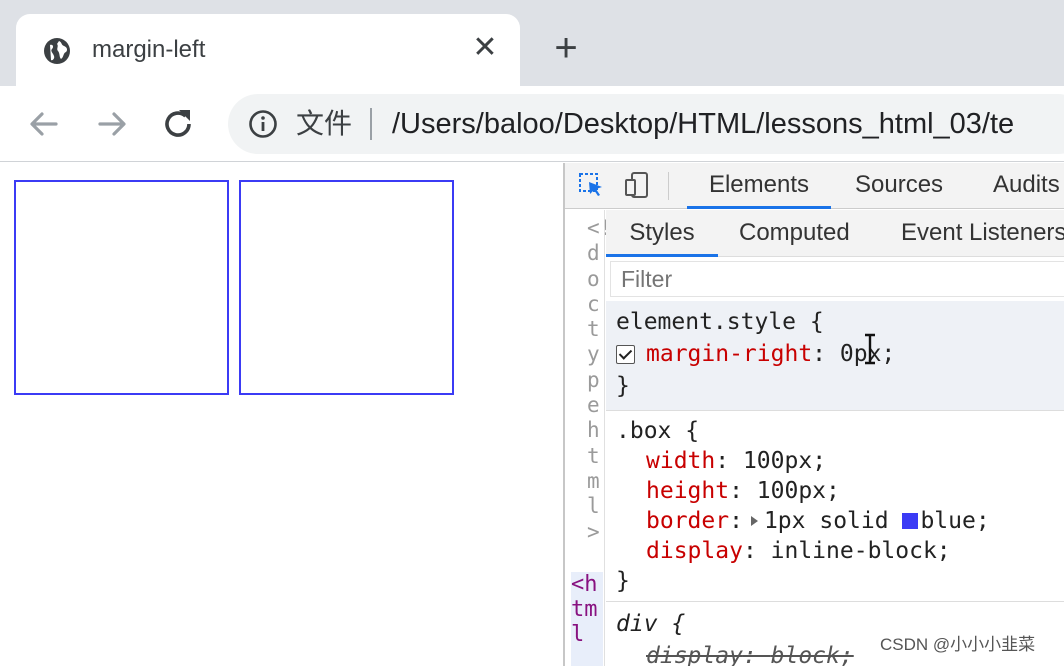  I want to click on arrow-left-icon, so click(44, 124).